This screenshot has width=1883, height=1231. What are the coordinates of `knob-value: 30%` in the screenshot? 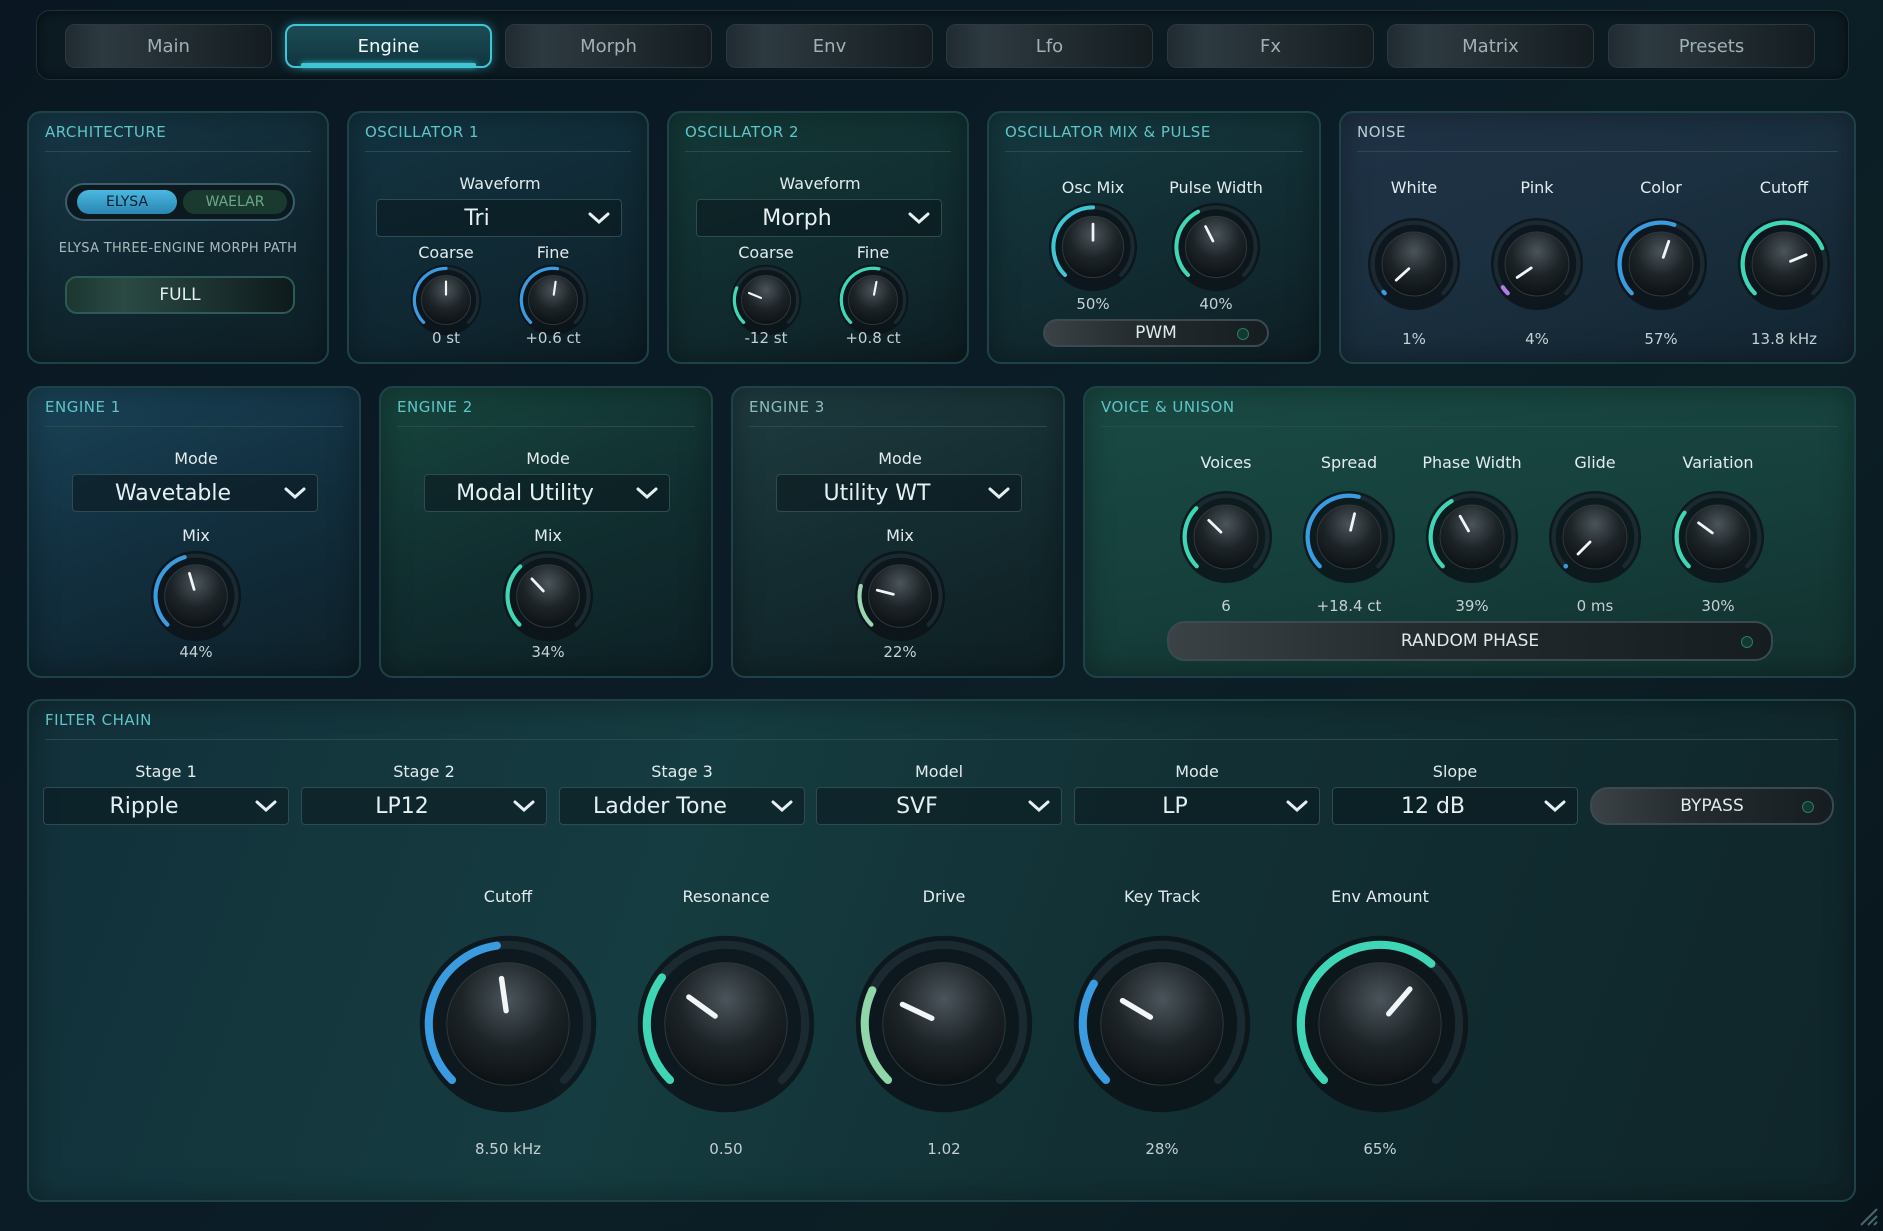 It's located at (1718, 606).